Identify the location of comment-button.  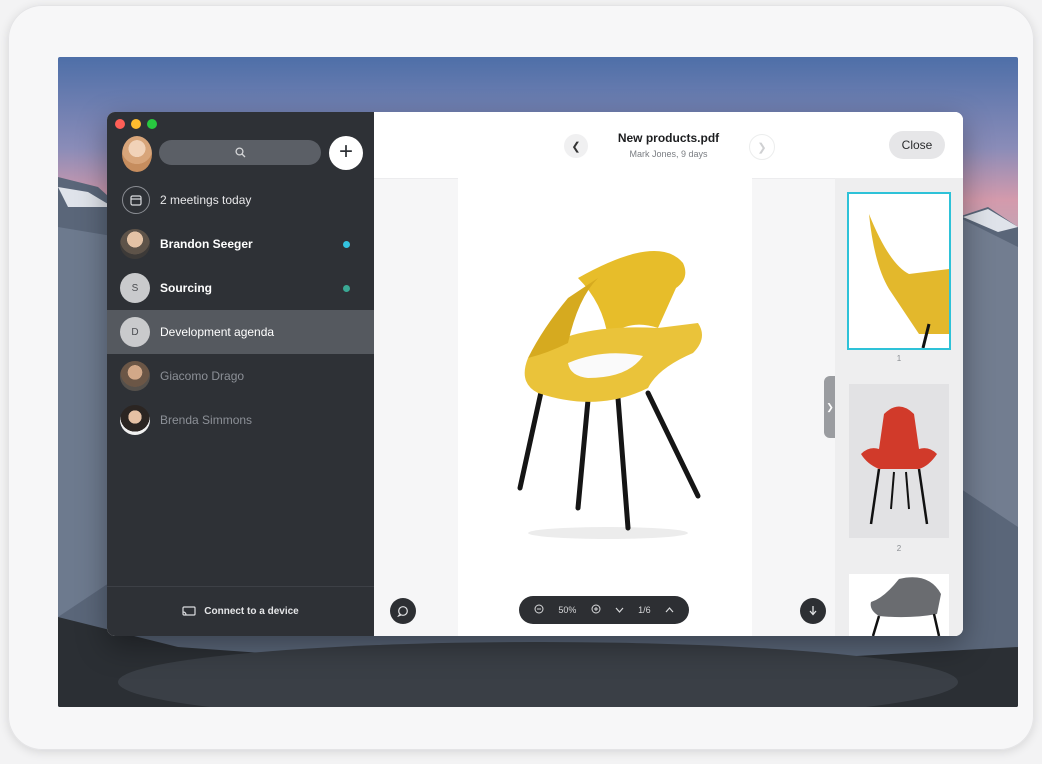
(403, 611).